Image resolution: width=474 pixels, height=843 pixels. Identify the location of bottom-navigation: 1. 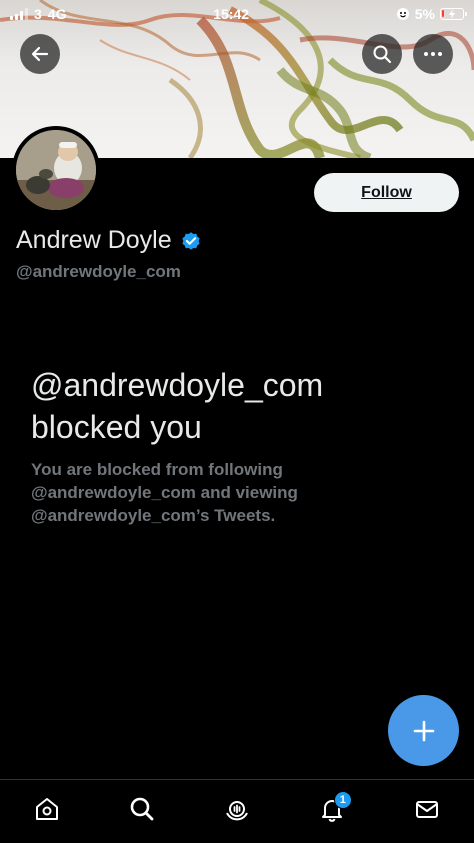
(237, 811).